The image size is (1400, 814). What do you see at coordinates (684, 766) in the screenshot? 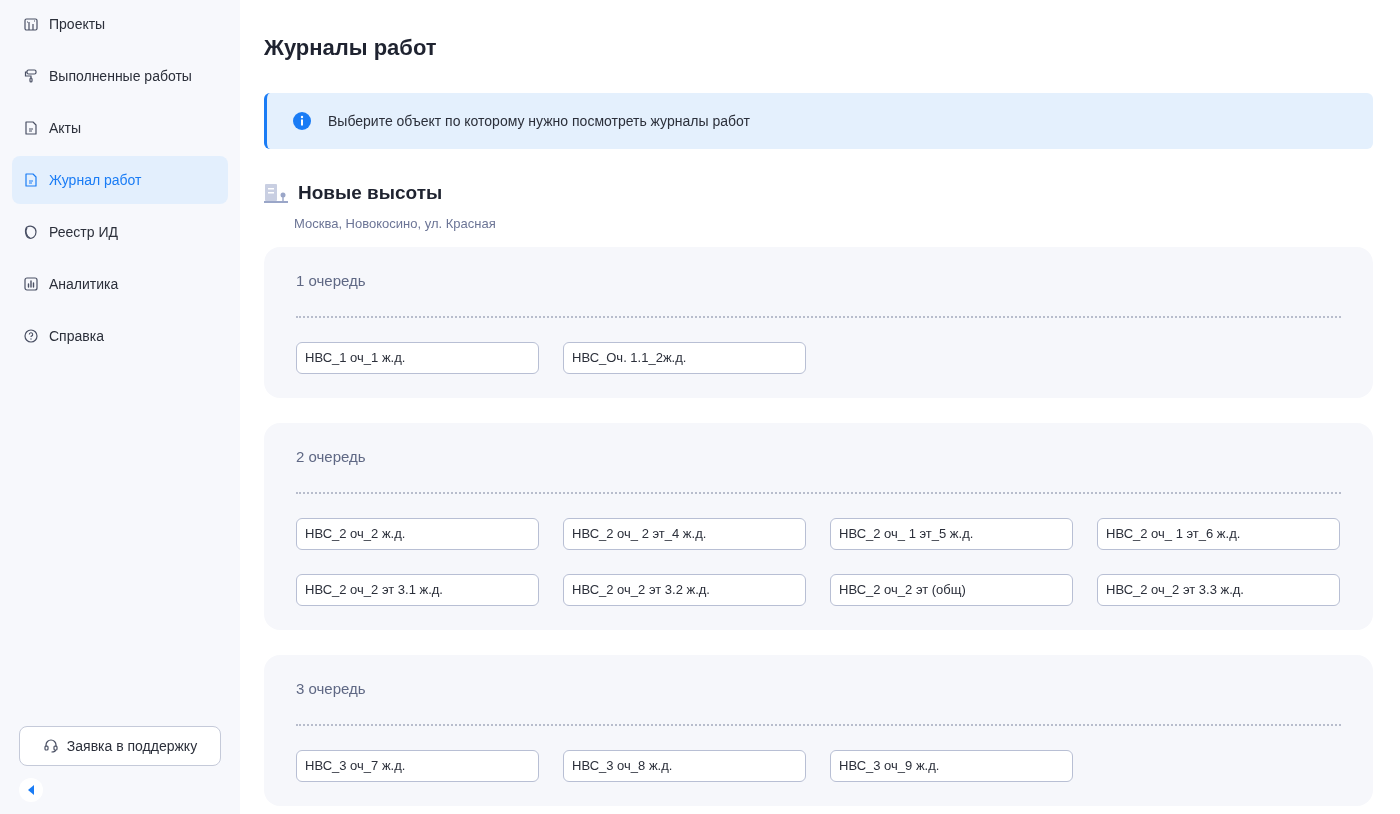
I see `journal-button: НВС_3 оч_8 ж.д.` at bounding box center [684, 766].